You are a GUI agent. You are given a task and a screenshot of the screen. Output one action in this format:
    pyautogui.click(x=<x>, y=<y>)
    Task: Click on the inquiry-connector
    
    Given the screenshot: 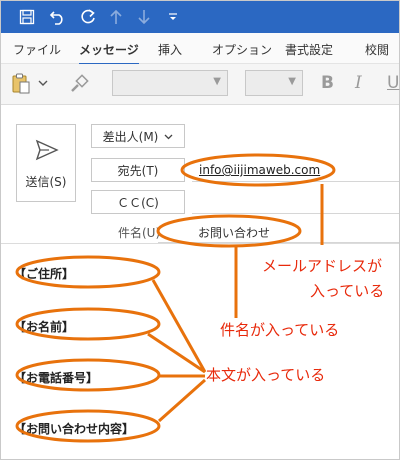 What is the action you would take?
    pyautogui.click(x=182, y=400)
    